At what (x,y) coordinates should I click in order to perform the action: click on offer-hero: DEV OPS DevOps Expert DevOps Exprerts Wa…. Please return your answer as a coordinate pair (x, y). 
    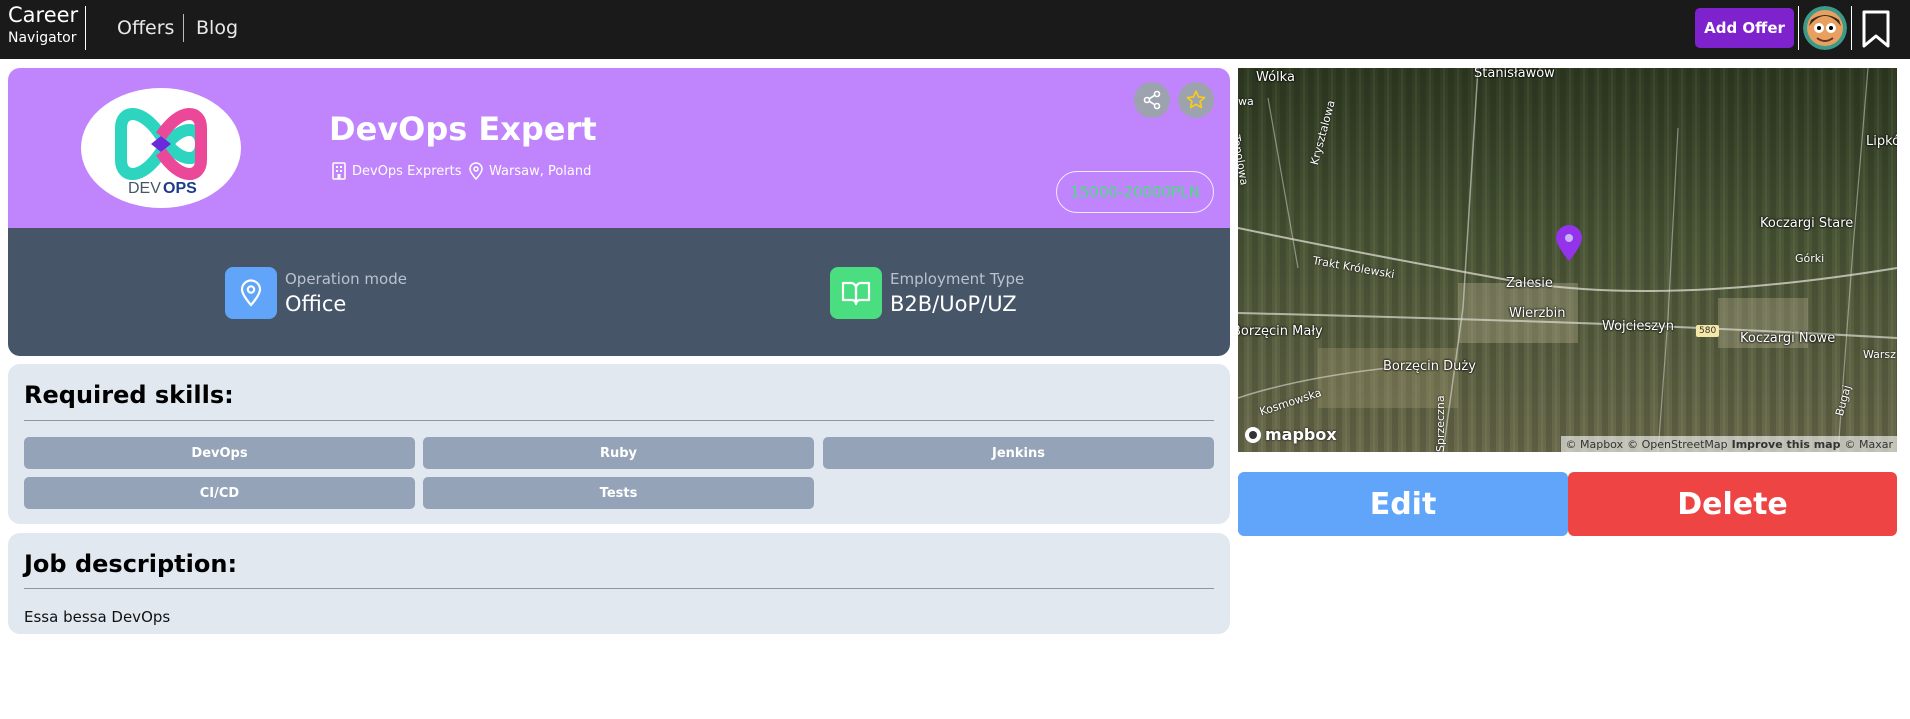
    Looking at the image, I should click on (619, 148).